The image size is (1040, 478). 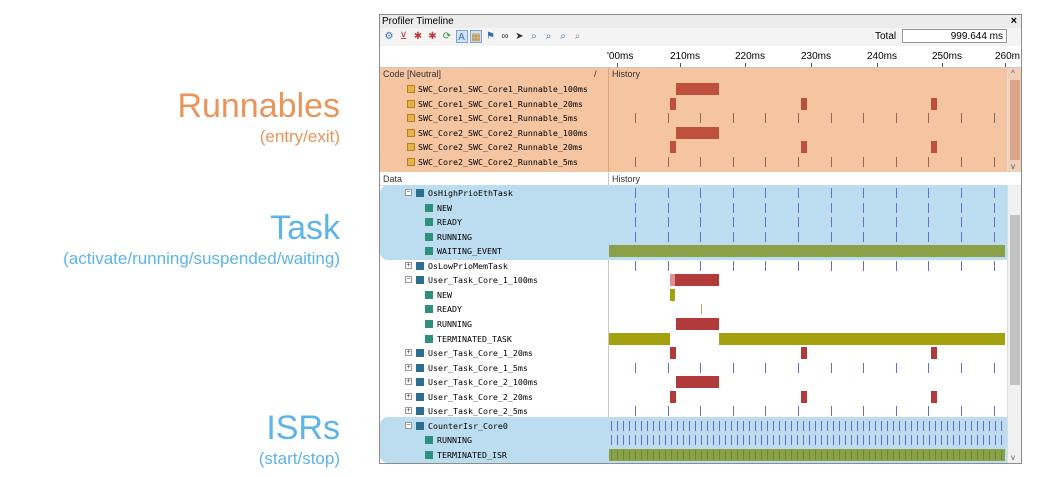 What do you see at coordinates (700, 57) in the screenshot?
I see `time-ruler: '00ms 210ms 220ms 230ms 240ms 250ms 260m` at bounding box center [700, 57].